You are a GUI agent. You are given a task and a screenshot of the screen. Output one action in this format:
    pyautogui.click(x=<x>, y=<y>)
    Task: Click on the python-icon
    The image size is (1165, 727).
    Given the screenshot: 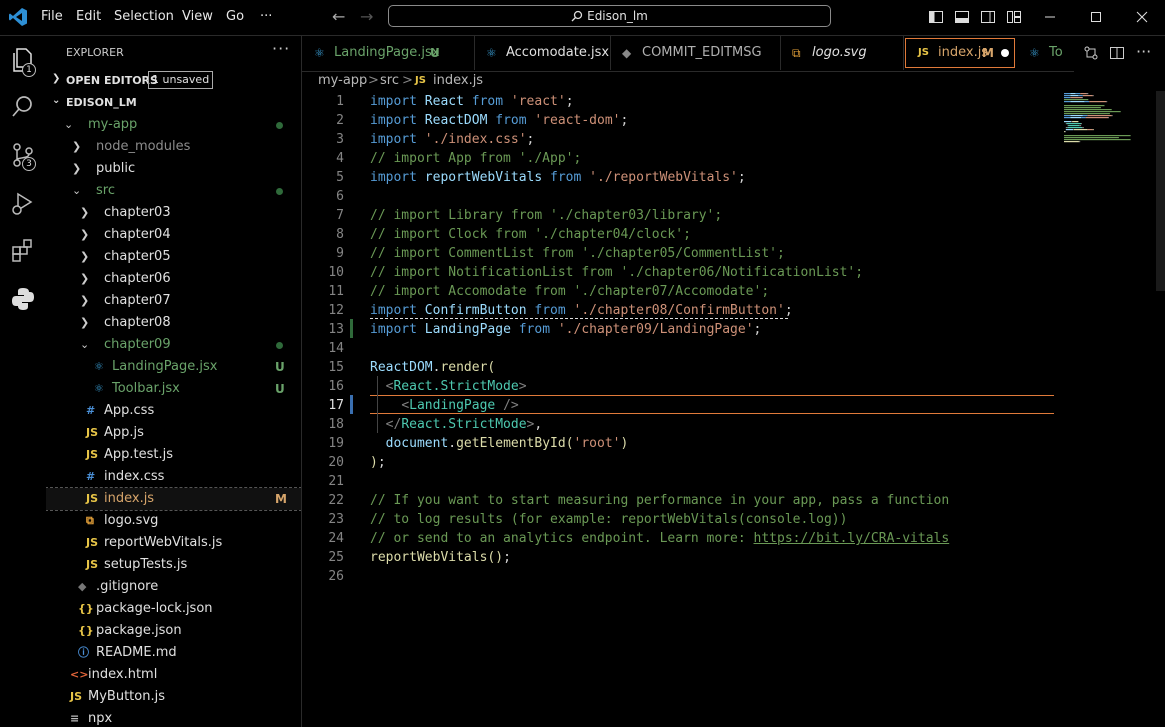 What is the action you would take?
    pyautogui.click(x=23, y=299)
    